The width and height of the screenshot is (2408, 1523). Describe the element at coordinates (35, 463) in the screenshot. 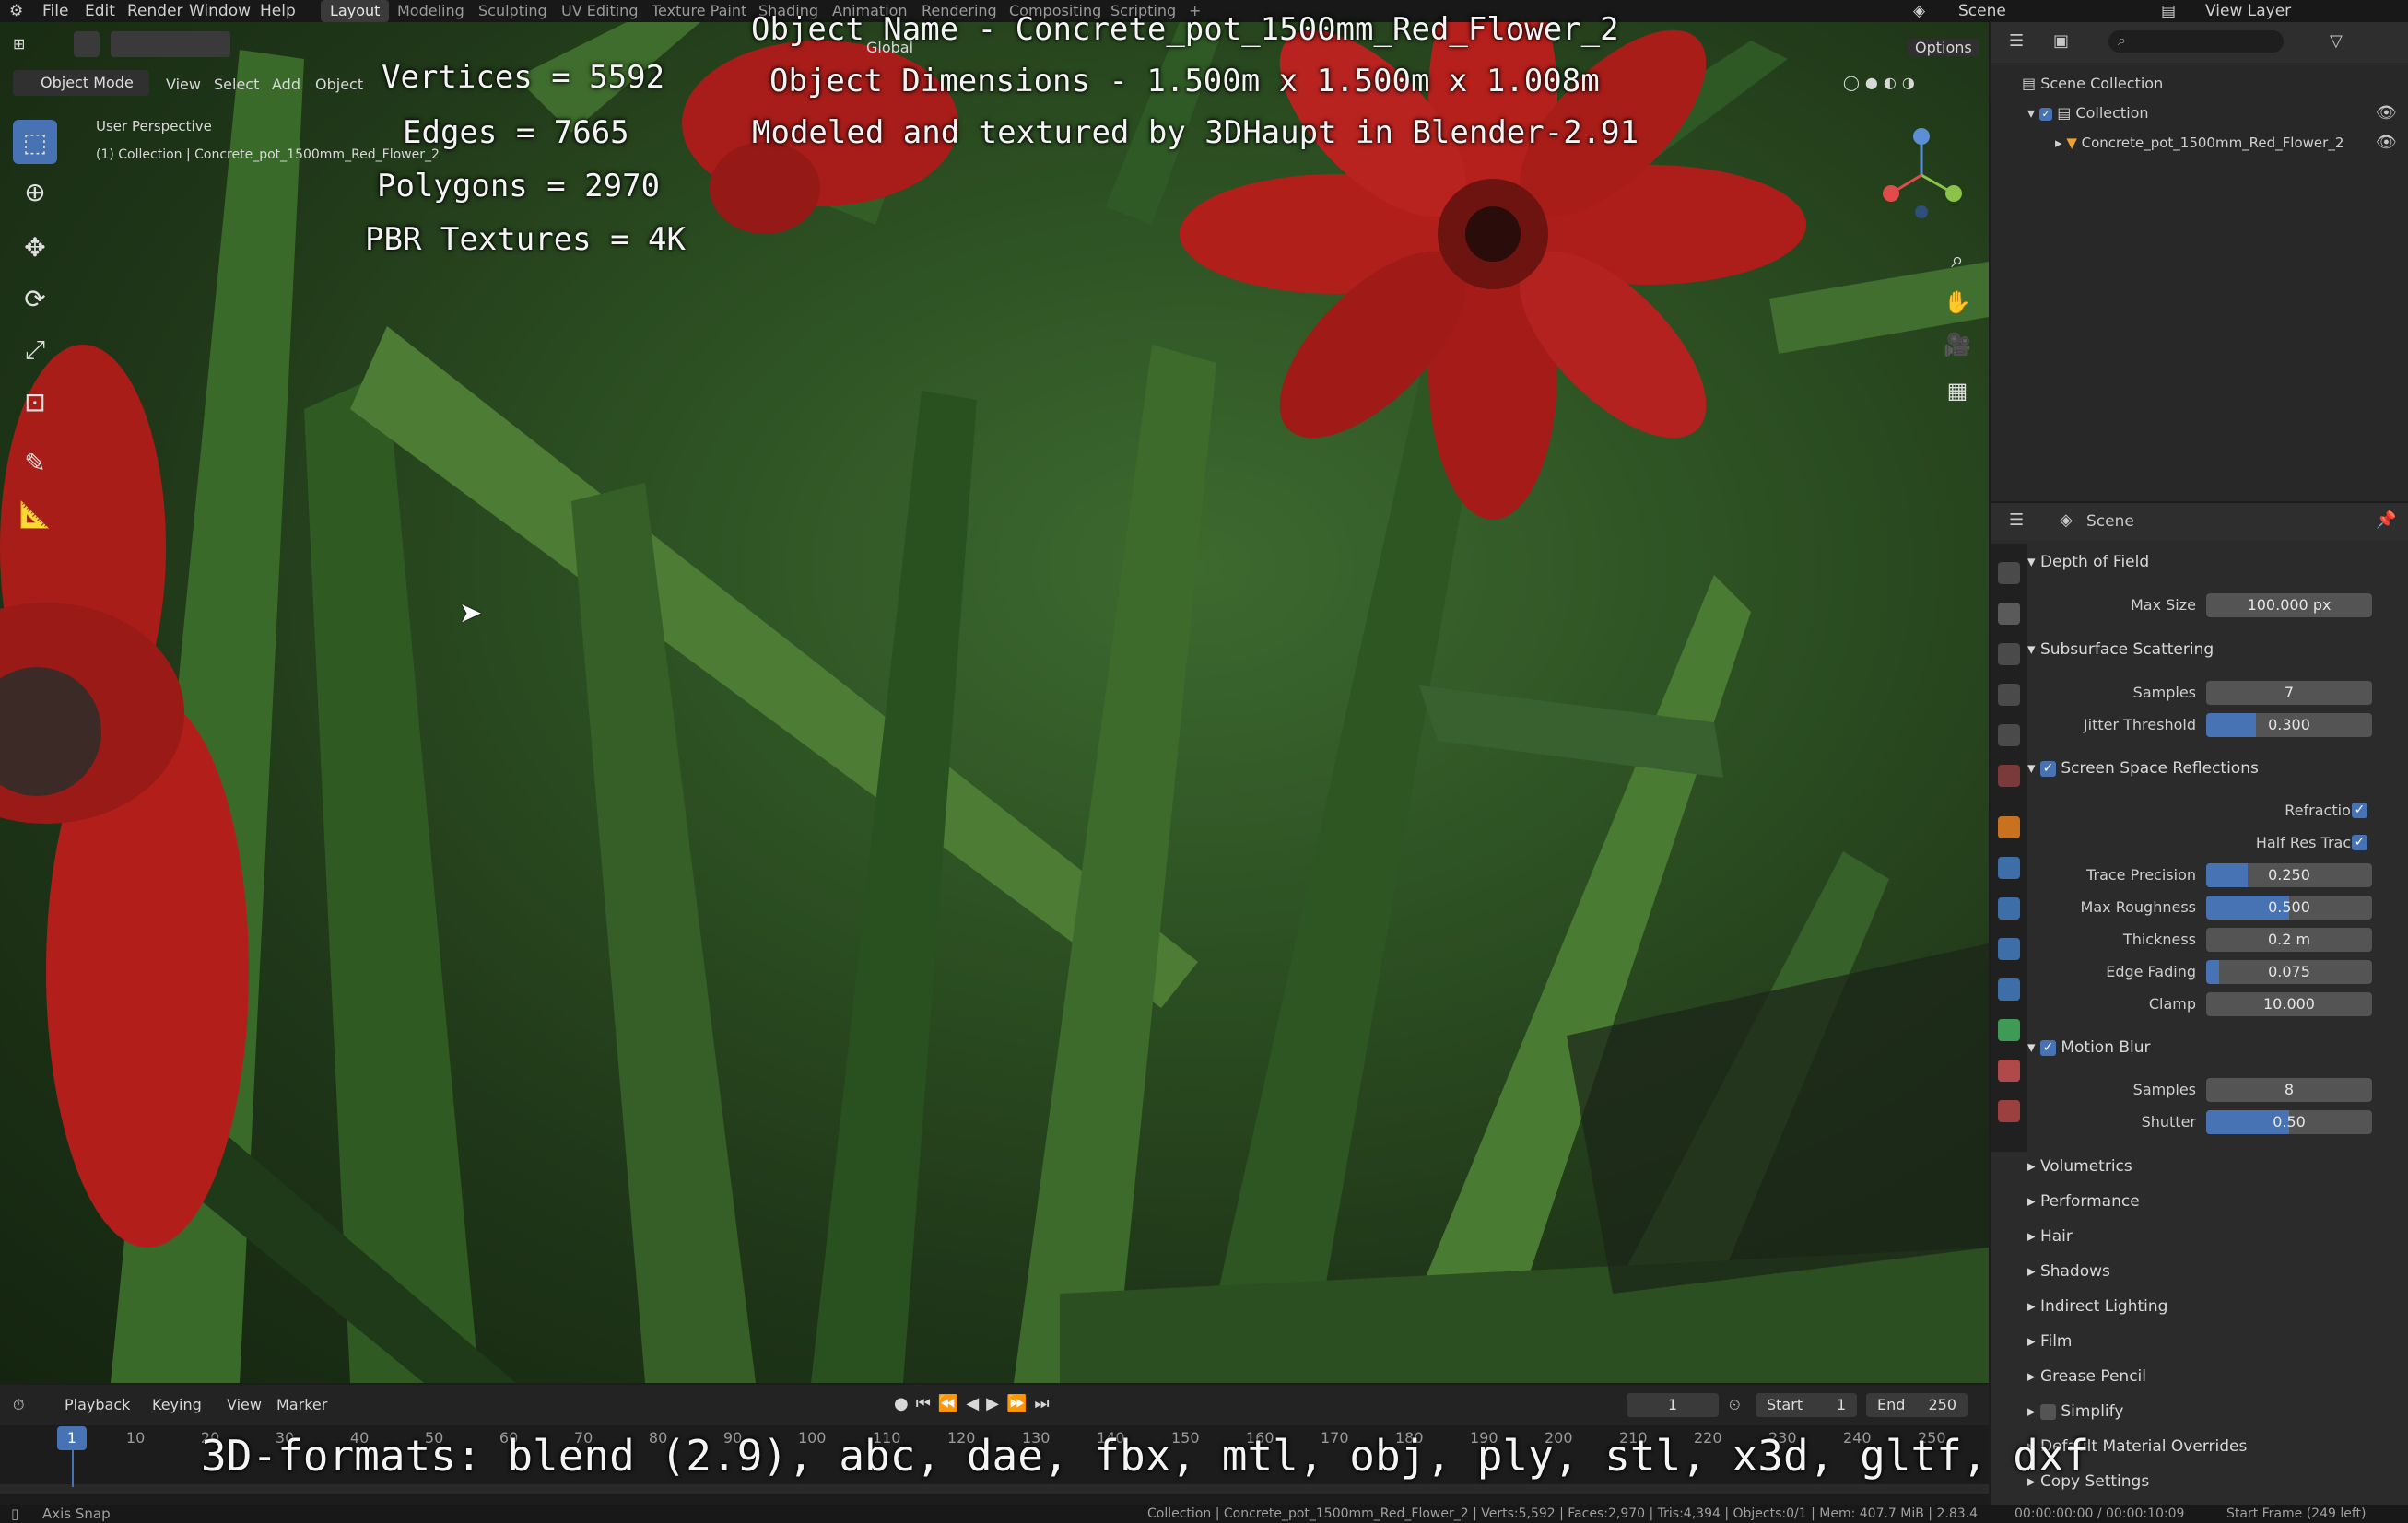

I see `annotate-tool-icon: ✎` at that location.